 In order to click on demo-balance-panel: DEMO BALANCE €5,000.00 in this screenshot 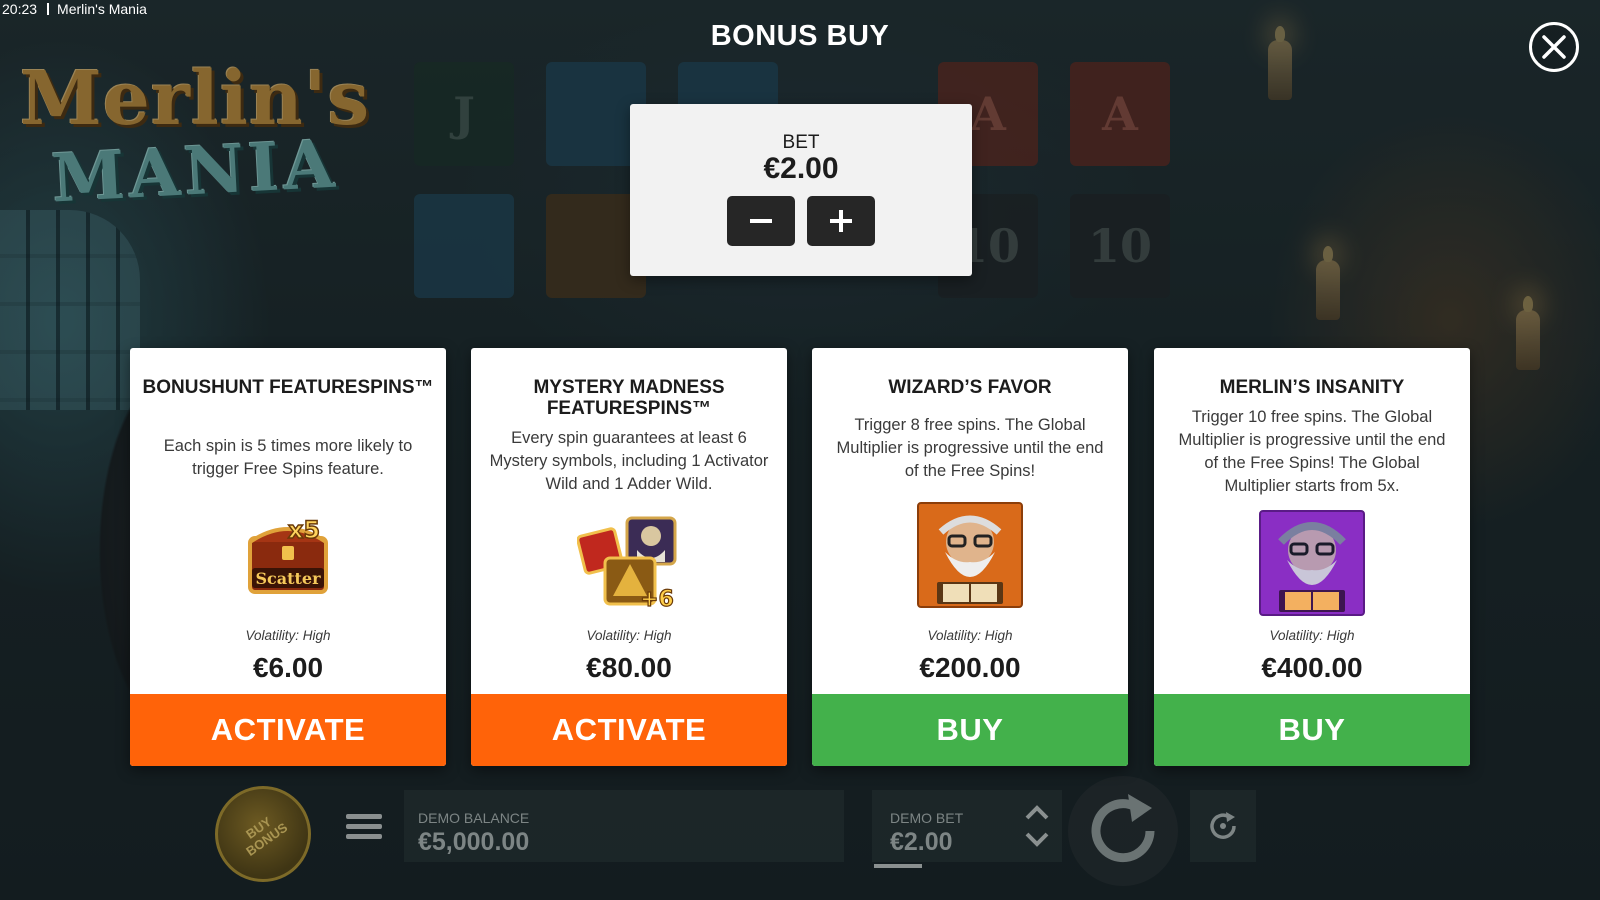, I will do `click(624, 826)`.